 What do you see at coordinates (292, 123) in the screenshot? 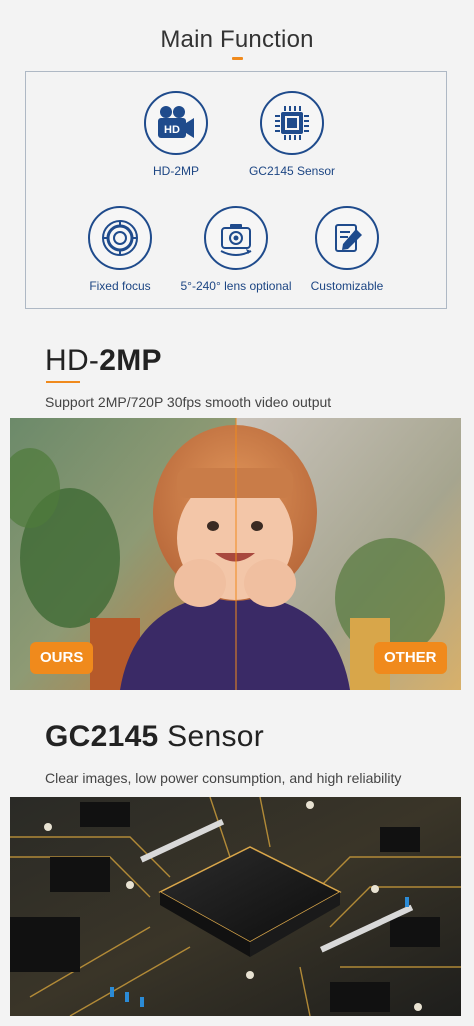
I see `chip-icon` at bounding box center [292, 123].